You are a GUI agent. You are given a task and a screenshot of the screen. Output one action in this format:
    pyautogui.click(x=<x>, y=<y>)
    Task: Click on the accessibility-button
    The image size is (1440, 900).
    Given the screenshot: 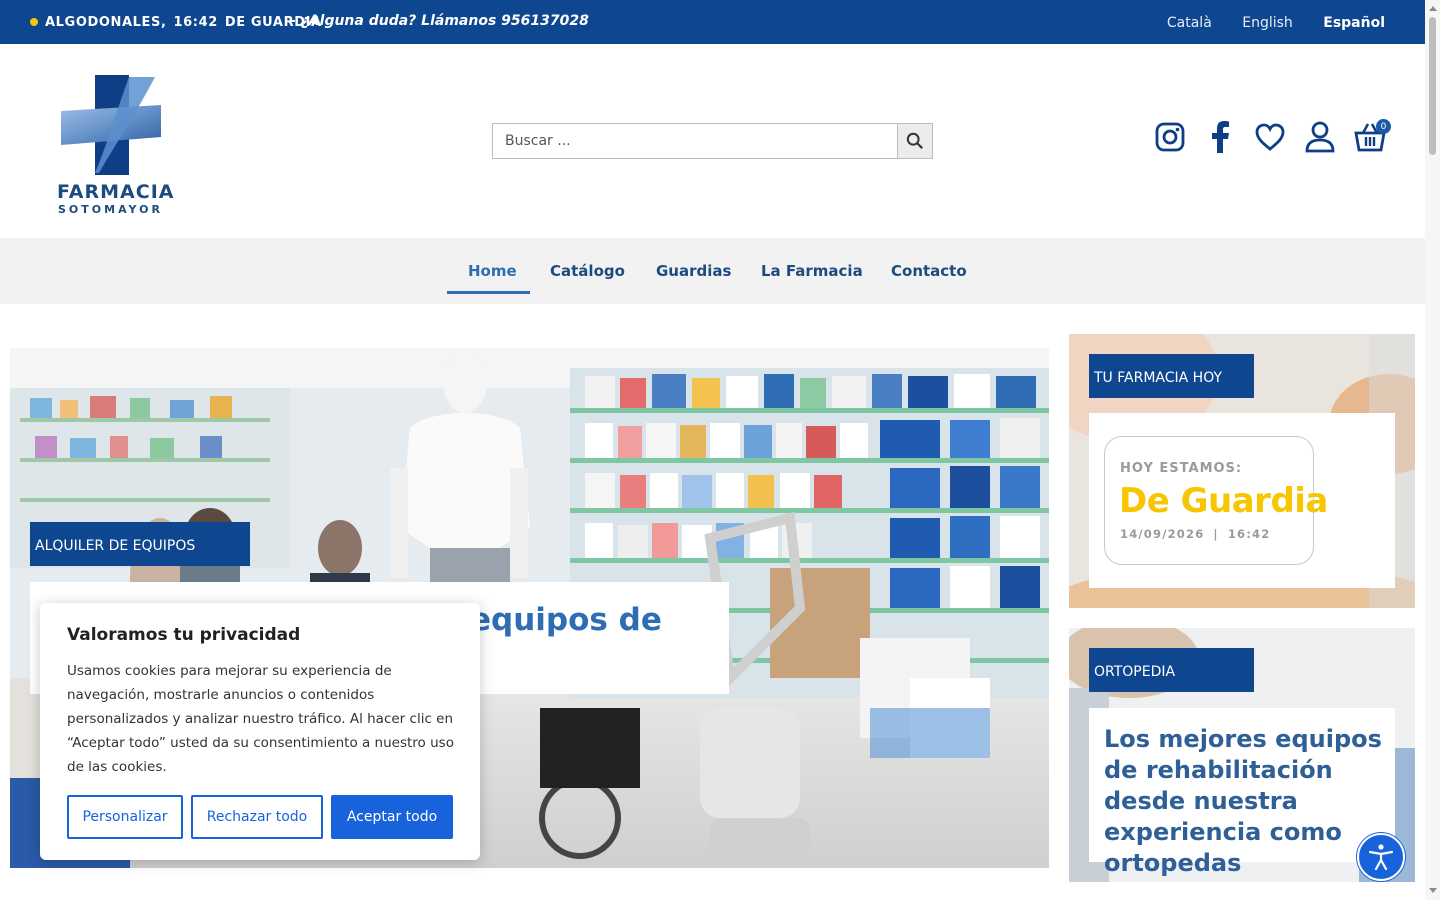 What is the action you would take?
    pyautogui.click(x=1381, y=857)
    